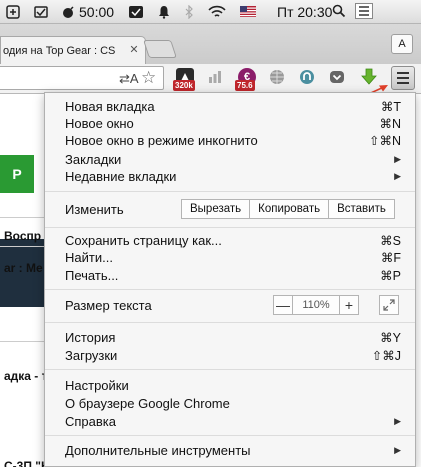 The image size is (421, 467). What do you see at coordinates (82, 78) in the screenshot?
I see `address-bar: ⇄A ☆` at bounding box center [82, 78].